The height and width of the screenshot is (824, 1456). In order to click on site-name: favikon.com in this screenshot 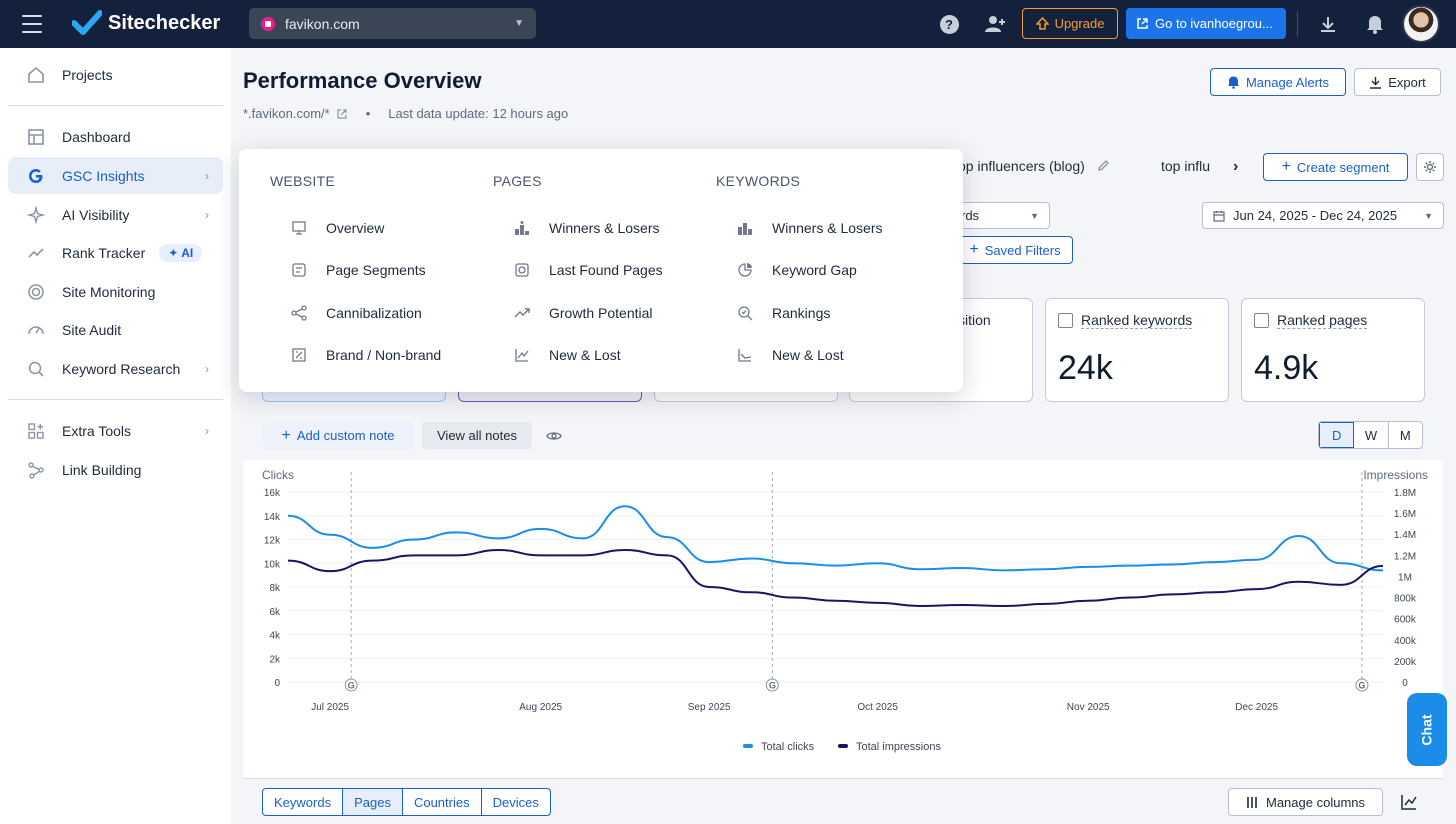, I will do `click(322, 23)`.